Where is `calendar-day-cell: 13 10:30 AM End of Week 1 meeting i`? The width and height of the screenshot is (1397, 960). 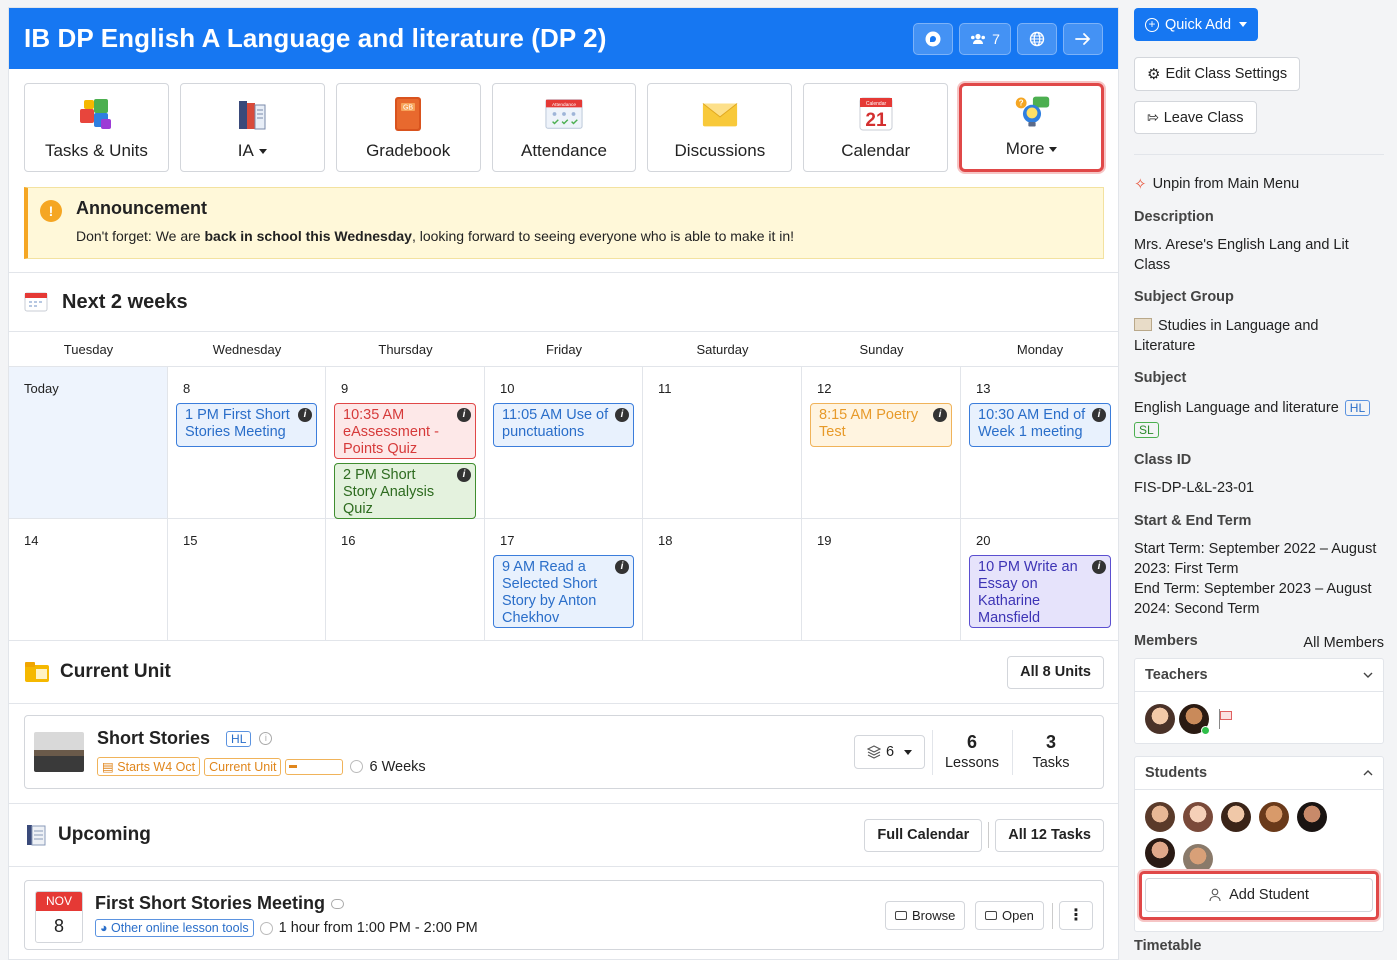 calendar-day-cell: 13 10:30 AM End of Week 1 meeting i is located at coordinates (1039, 443).